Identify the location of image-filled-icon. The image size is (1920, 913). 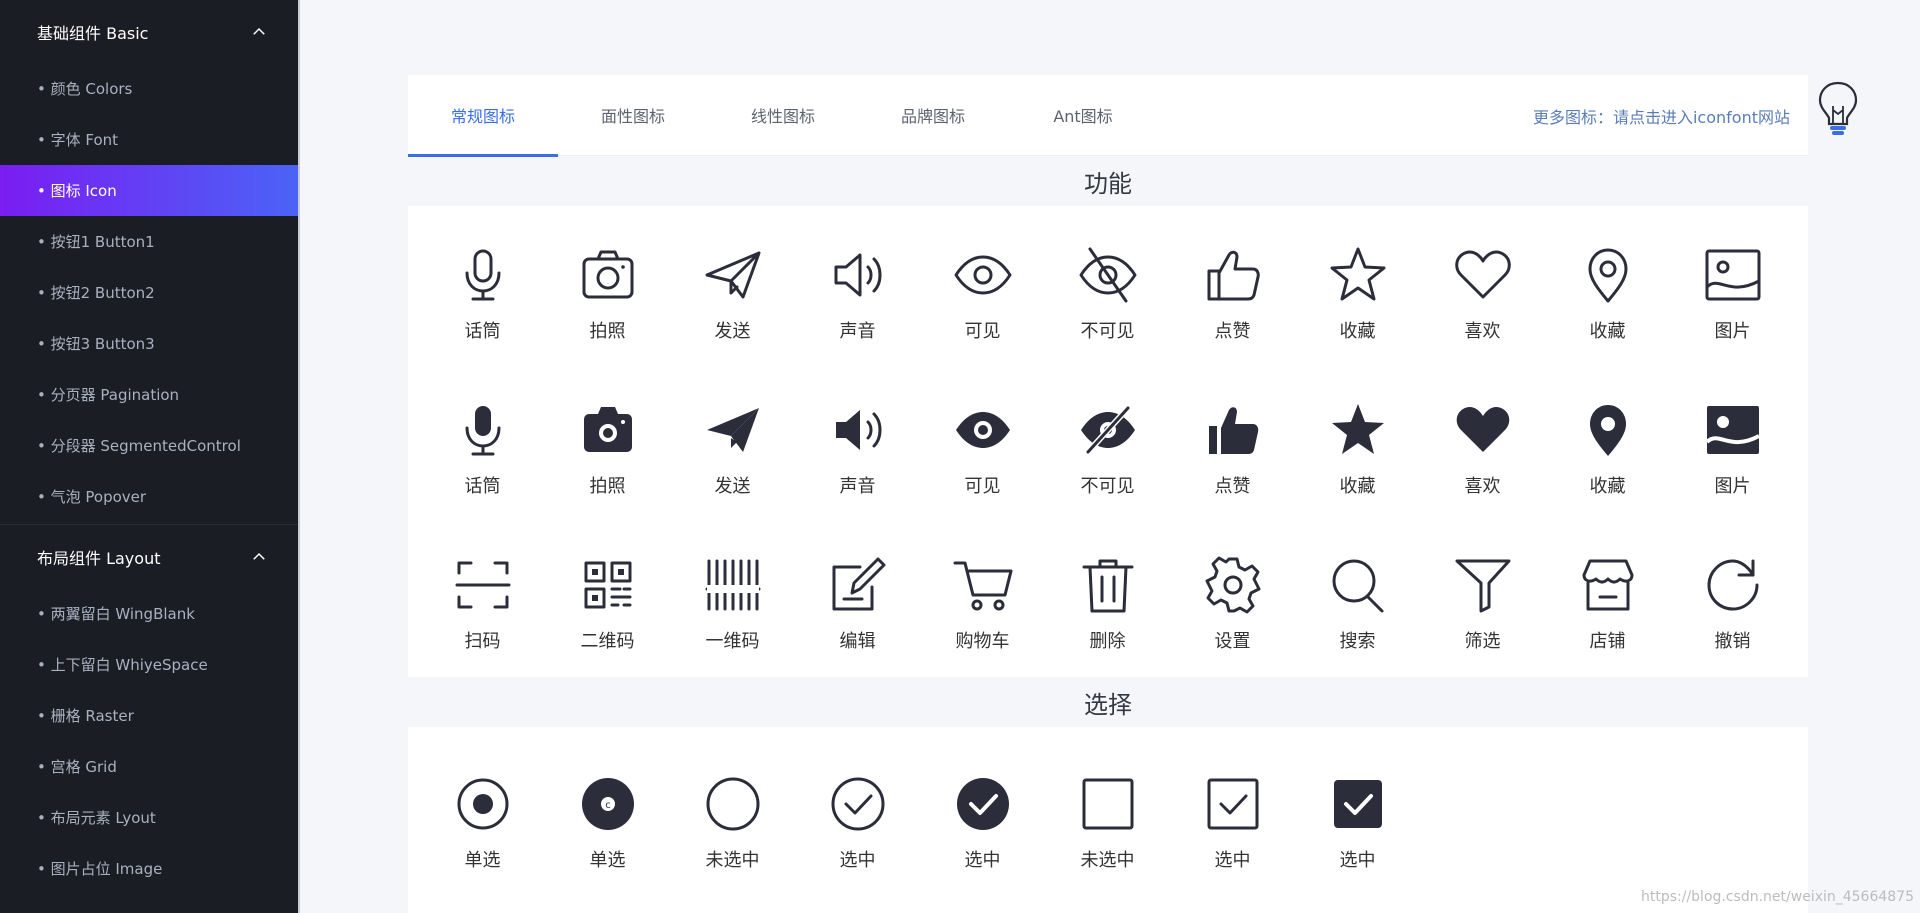
(1732, 430).